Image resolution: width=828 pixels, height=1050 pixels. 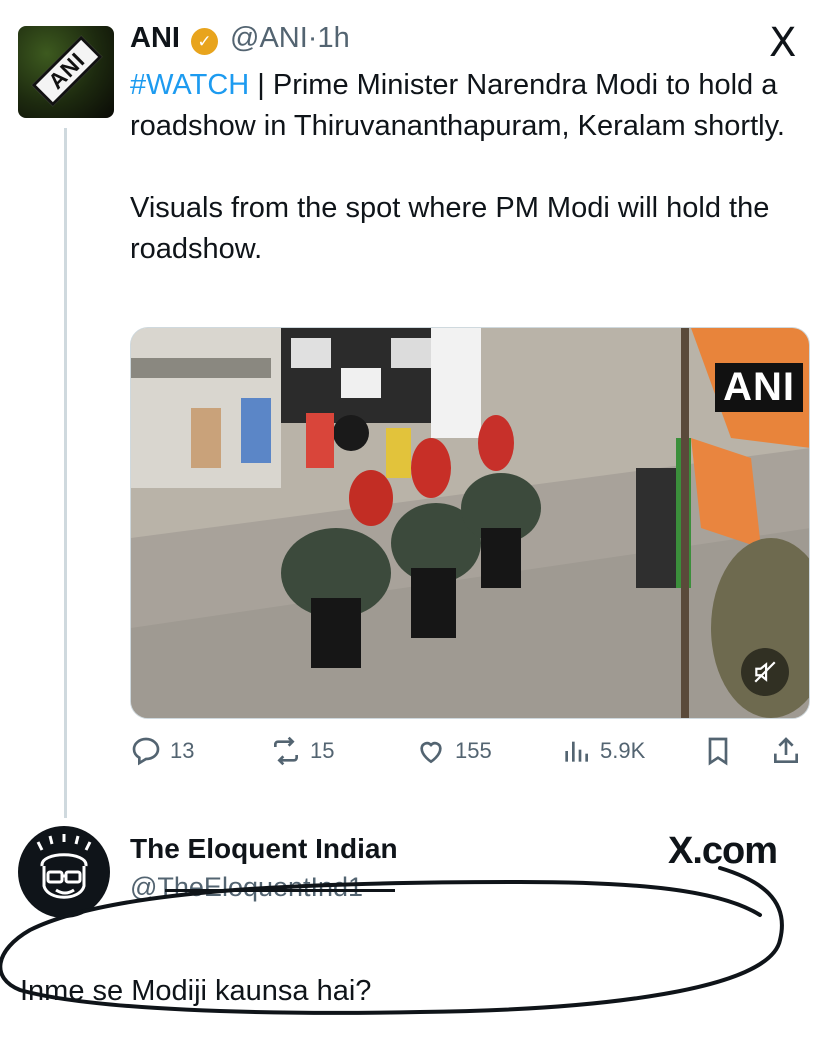 I want to click on reply-icon, so click(x=146, y=751).